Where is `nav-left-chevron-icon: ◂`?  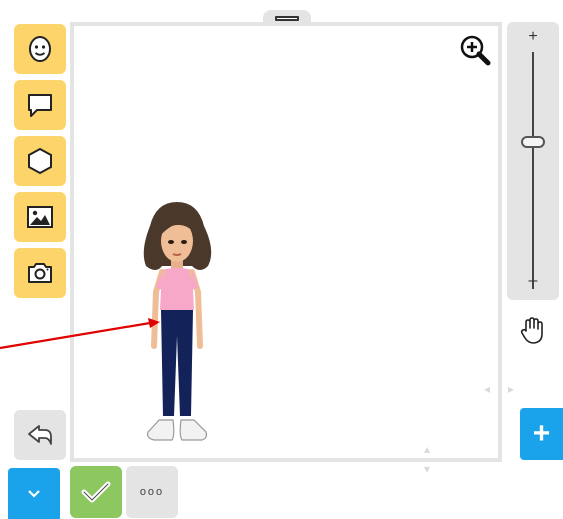 nav-left-chevron-icon: ◂ is located at coordinates (487, 389).